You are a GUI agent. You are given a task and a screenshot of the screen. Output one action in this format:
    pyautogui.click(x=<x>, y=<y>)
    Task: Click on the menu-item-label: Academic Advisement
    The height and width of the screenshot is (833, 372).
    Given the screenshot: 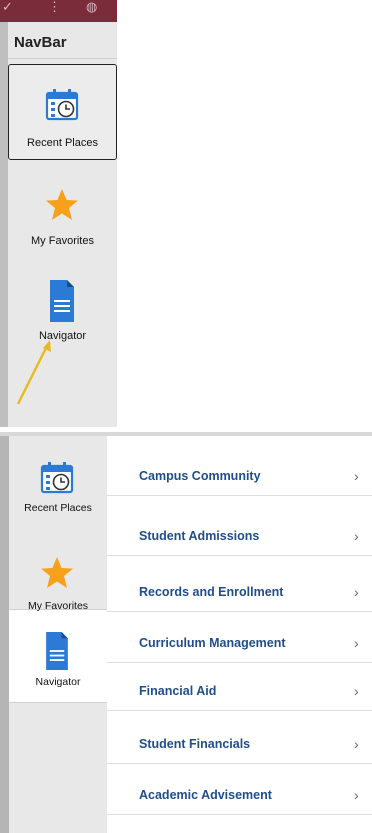 What is the action you would take?
    pyautogui.click(x=205, y=795)
    